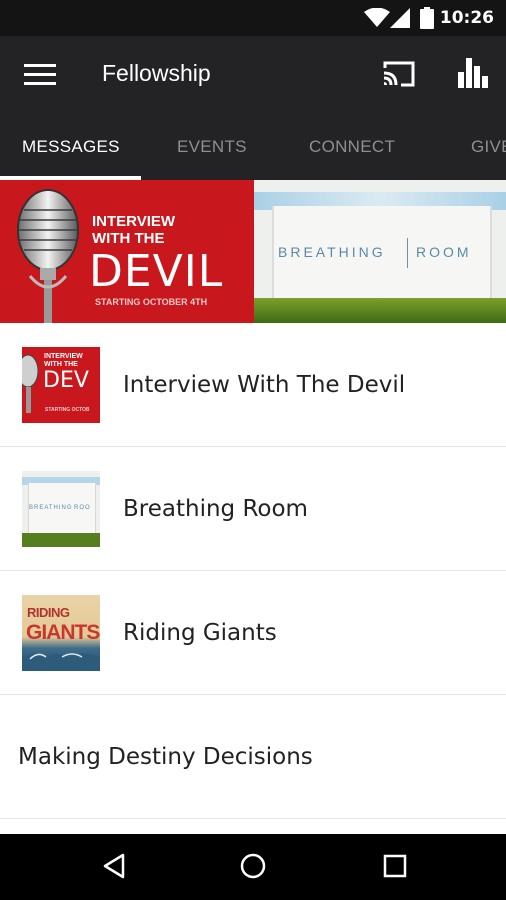  Describe the element at coordinates (400, 20) in the screenshot. I see `signal-icon` at that location.